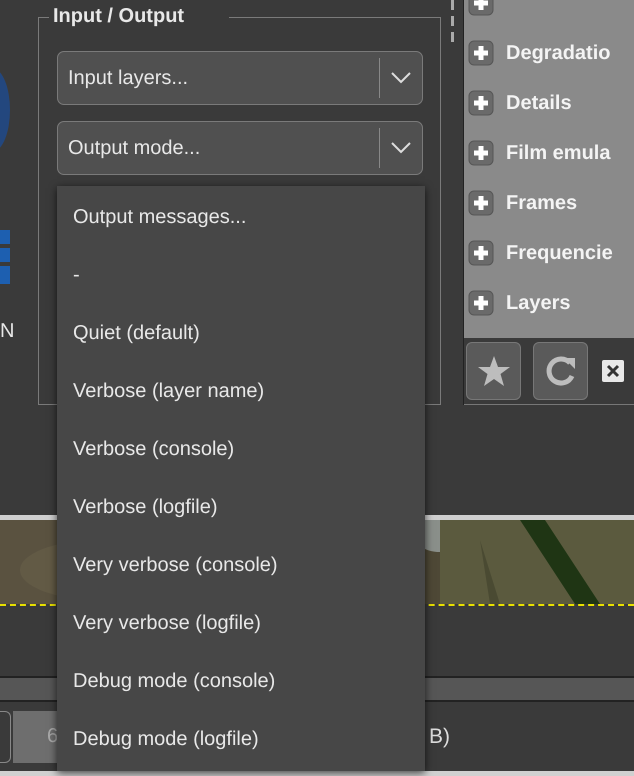 This screenshot has width=634, height=776. Describe the element at coordinates (119, 16) in the screenshot. I see `group-title: Input / Output` at that location.